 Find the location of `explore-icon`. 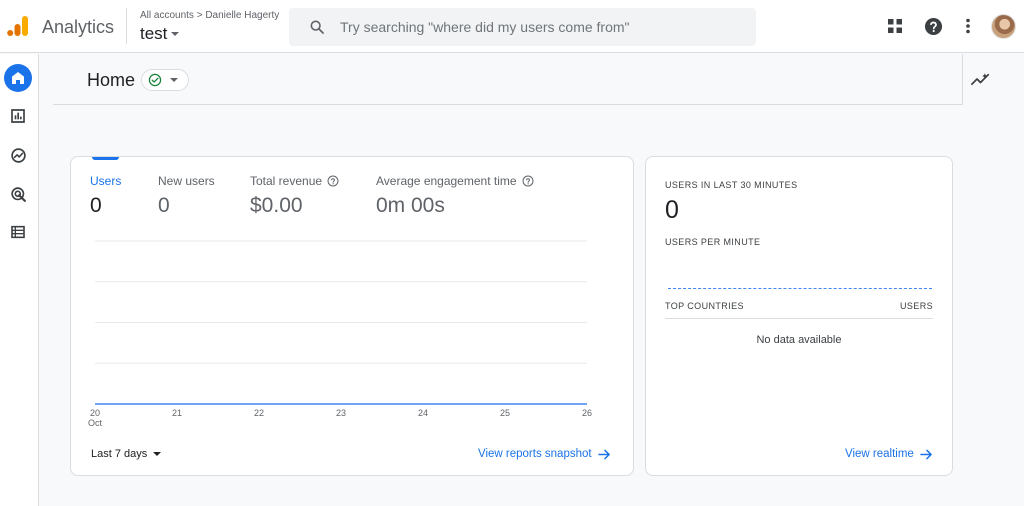

explore-icon is located at coordinates (18, 155).